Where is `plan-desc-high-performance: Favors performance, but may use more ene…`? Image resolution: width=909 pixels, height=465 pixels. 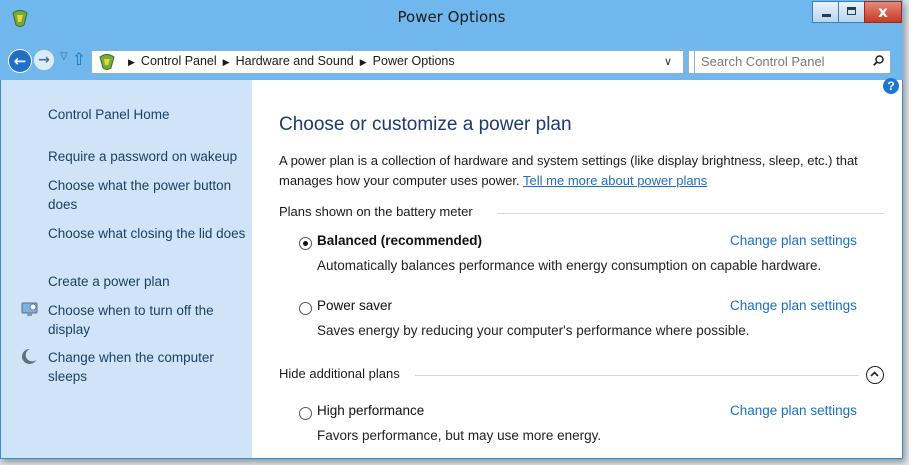 plan-desc-high-performance: Favors performance, but may use more ene… is located at coordinates (459, 435).